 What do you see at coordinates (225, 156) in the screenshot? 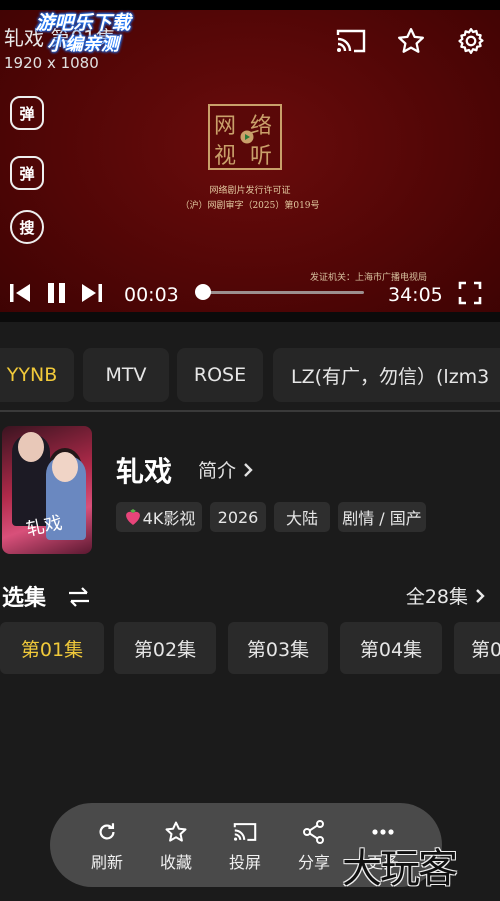
I see `license-logo-char: 视` at bounding box center [225, 156].